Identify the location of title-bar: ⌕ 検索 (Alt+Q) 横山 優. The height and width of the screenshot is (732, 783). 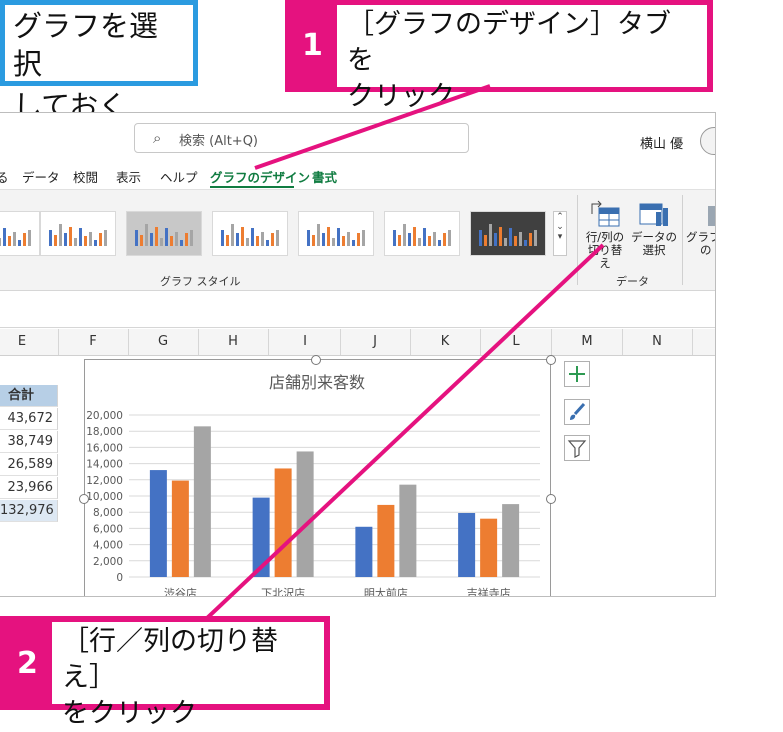
(357, 136).